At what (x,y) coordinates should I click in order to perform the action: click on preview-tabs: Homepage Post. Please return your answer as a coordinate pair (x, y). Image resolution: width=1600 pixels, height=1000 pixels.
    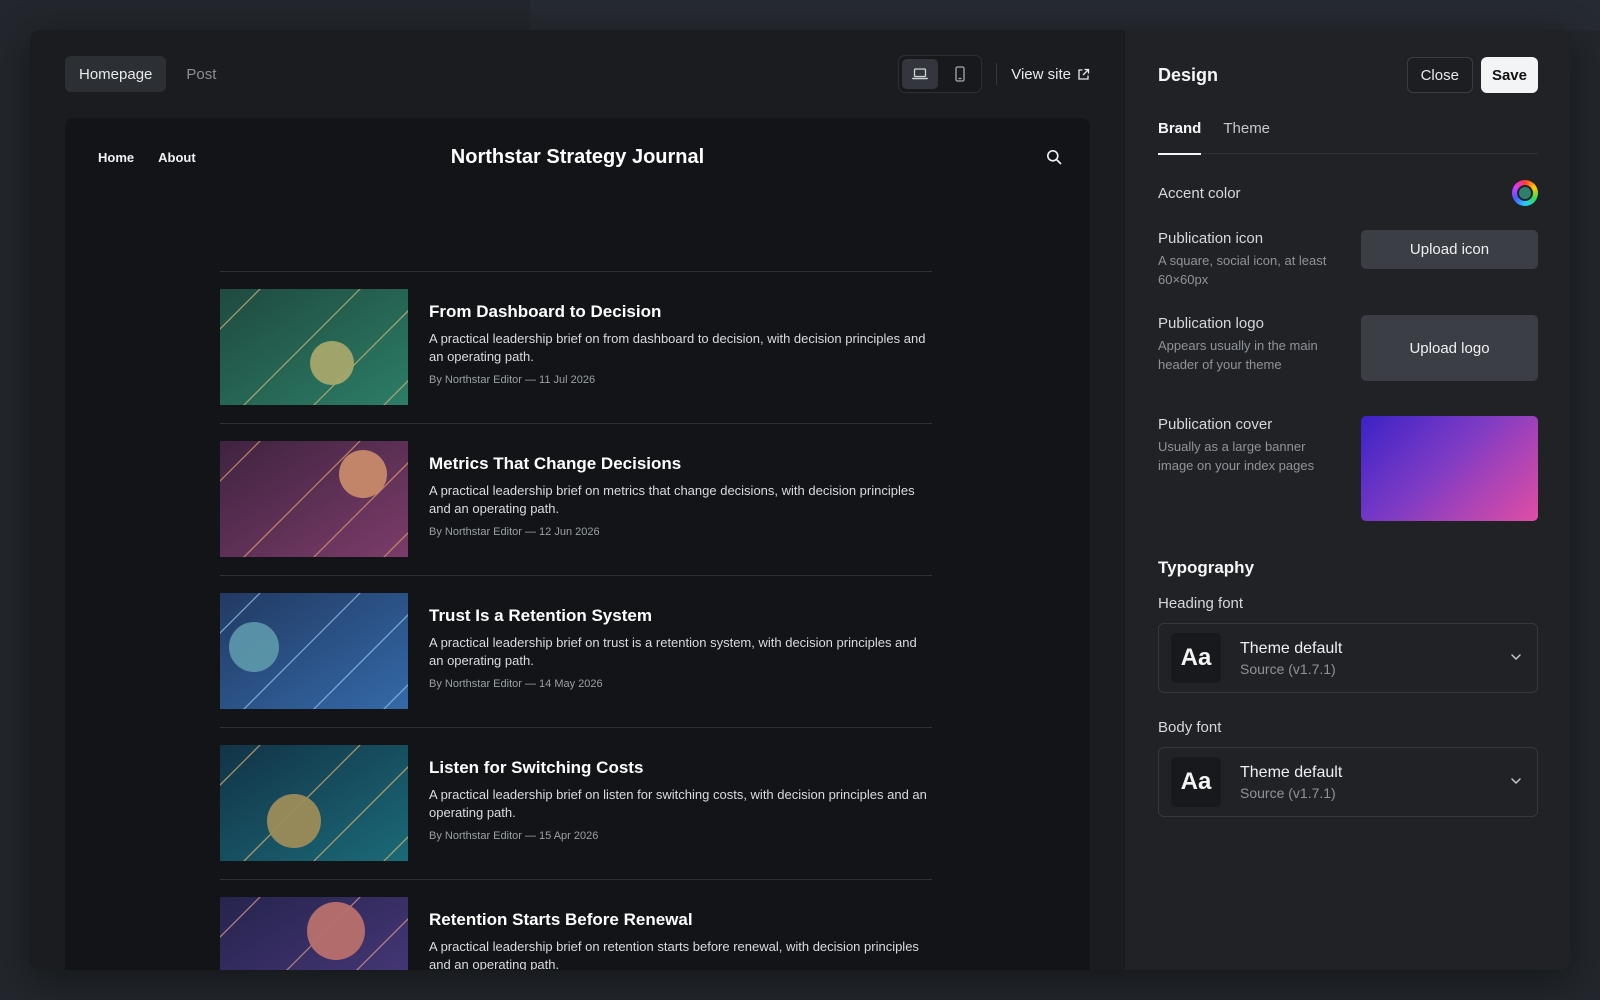
    Looking at the image, I should click on (147, 74).